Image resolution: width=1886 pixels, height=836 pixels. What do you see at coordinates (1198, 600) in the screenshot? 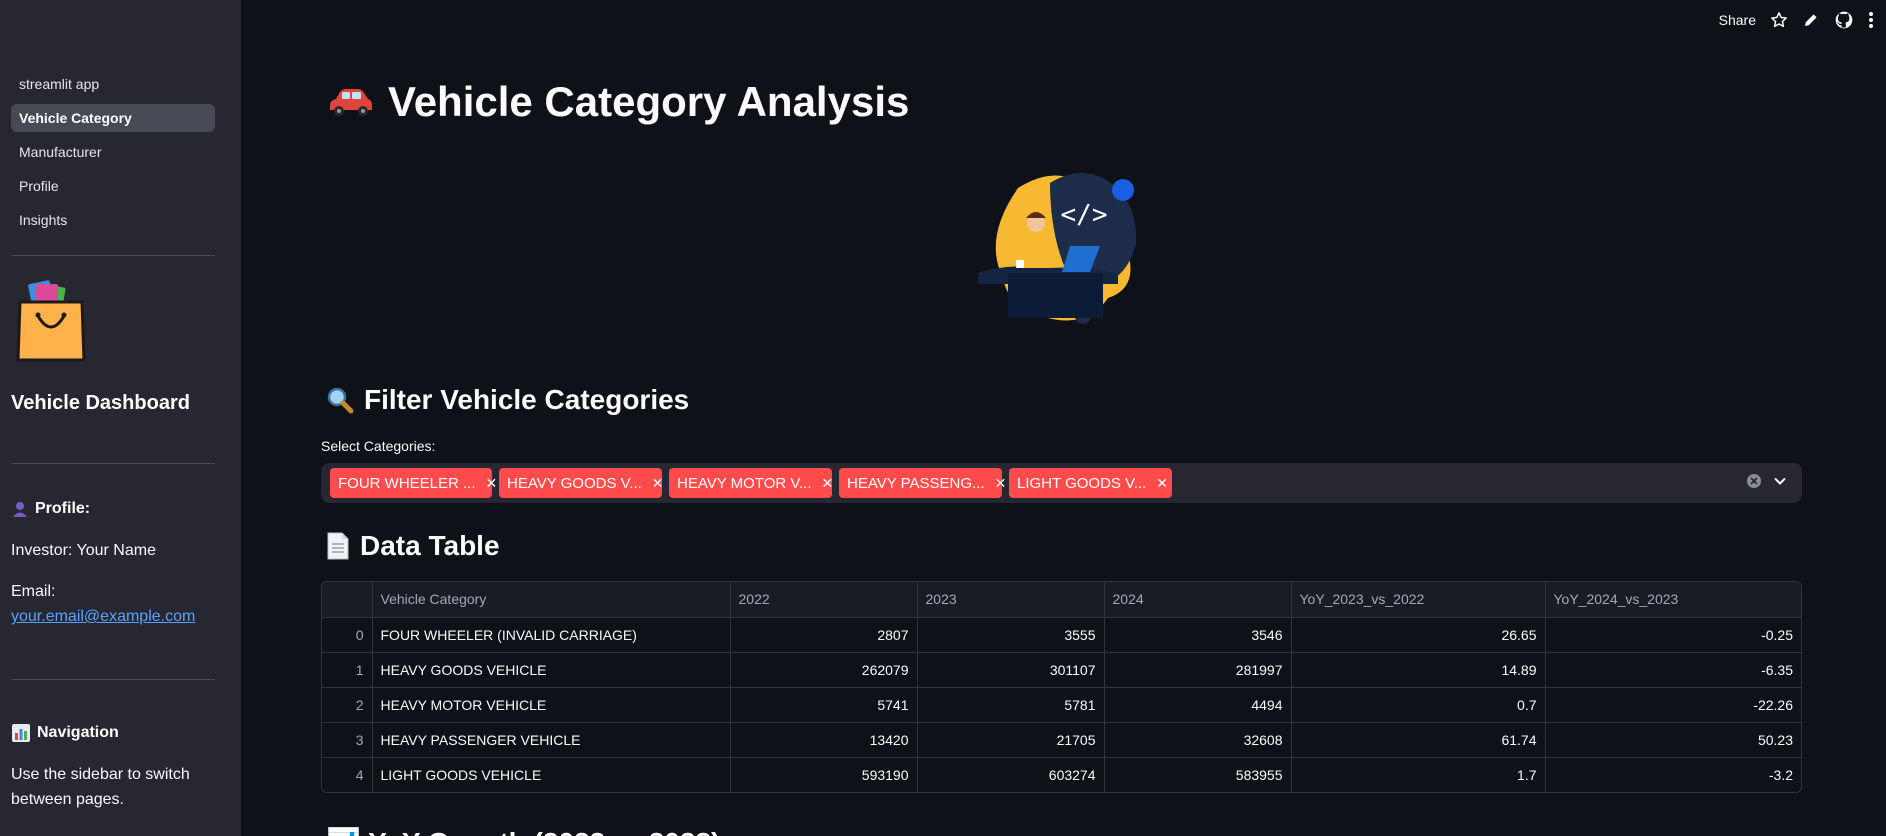
I see `column-header-2024: 2024` at bounding box center [1198, 600].